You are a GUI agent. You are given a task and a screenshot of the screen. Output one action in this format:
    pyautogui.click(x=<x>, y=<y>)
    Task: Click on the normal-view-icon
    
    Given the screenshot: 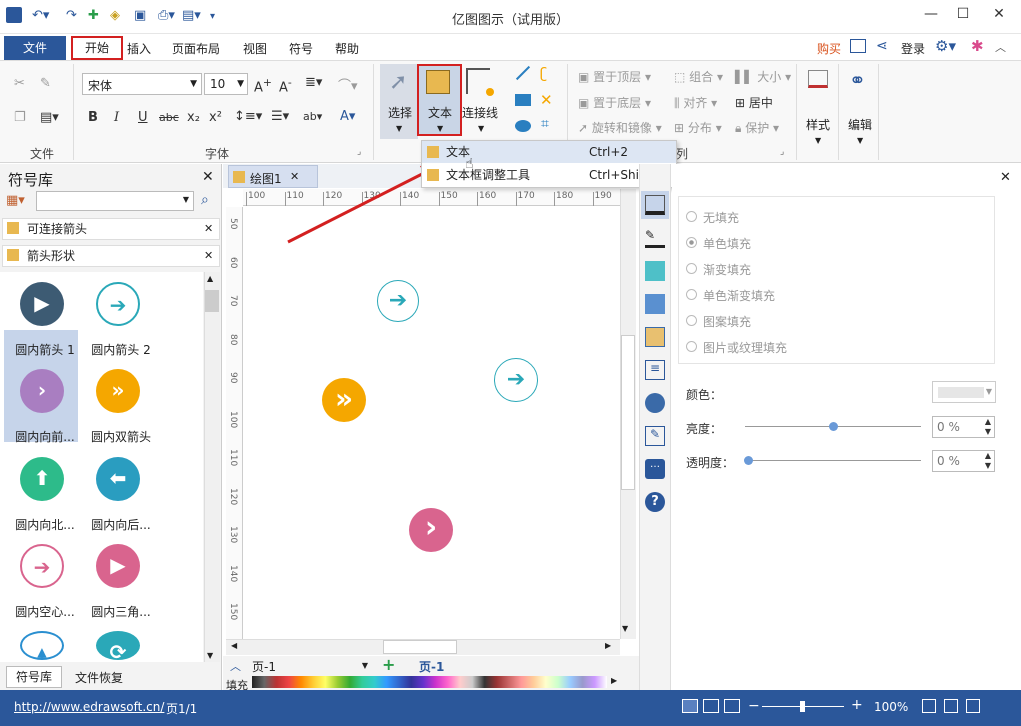 What is the action you would take?
    pyautogui.click(x=690, y=706)
    